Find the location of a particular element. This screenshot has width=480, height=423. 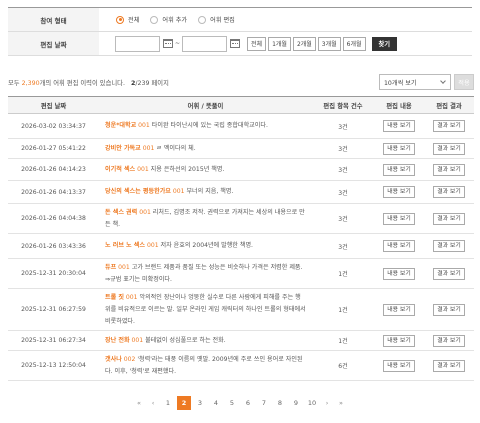

calendar-end-icon is located at coordinates (235, 43).